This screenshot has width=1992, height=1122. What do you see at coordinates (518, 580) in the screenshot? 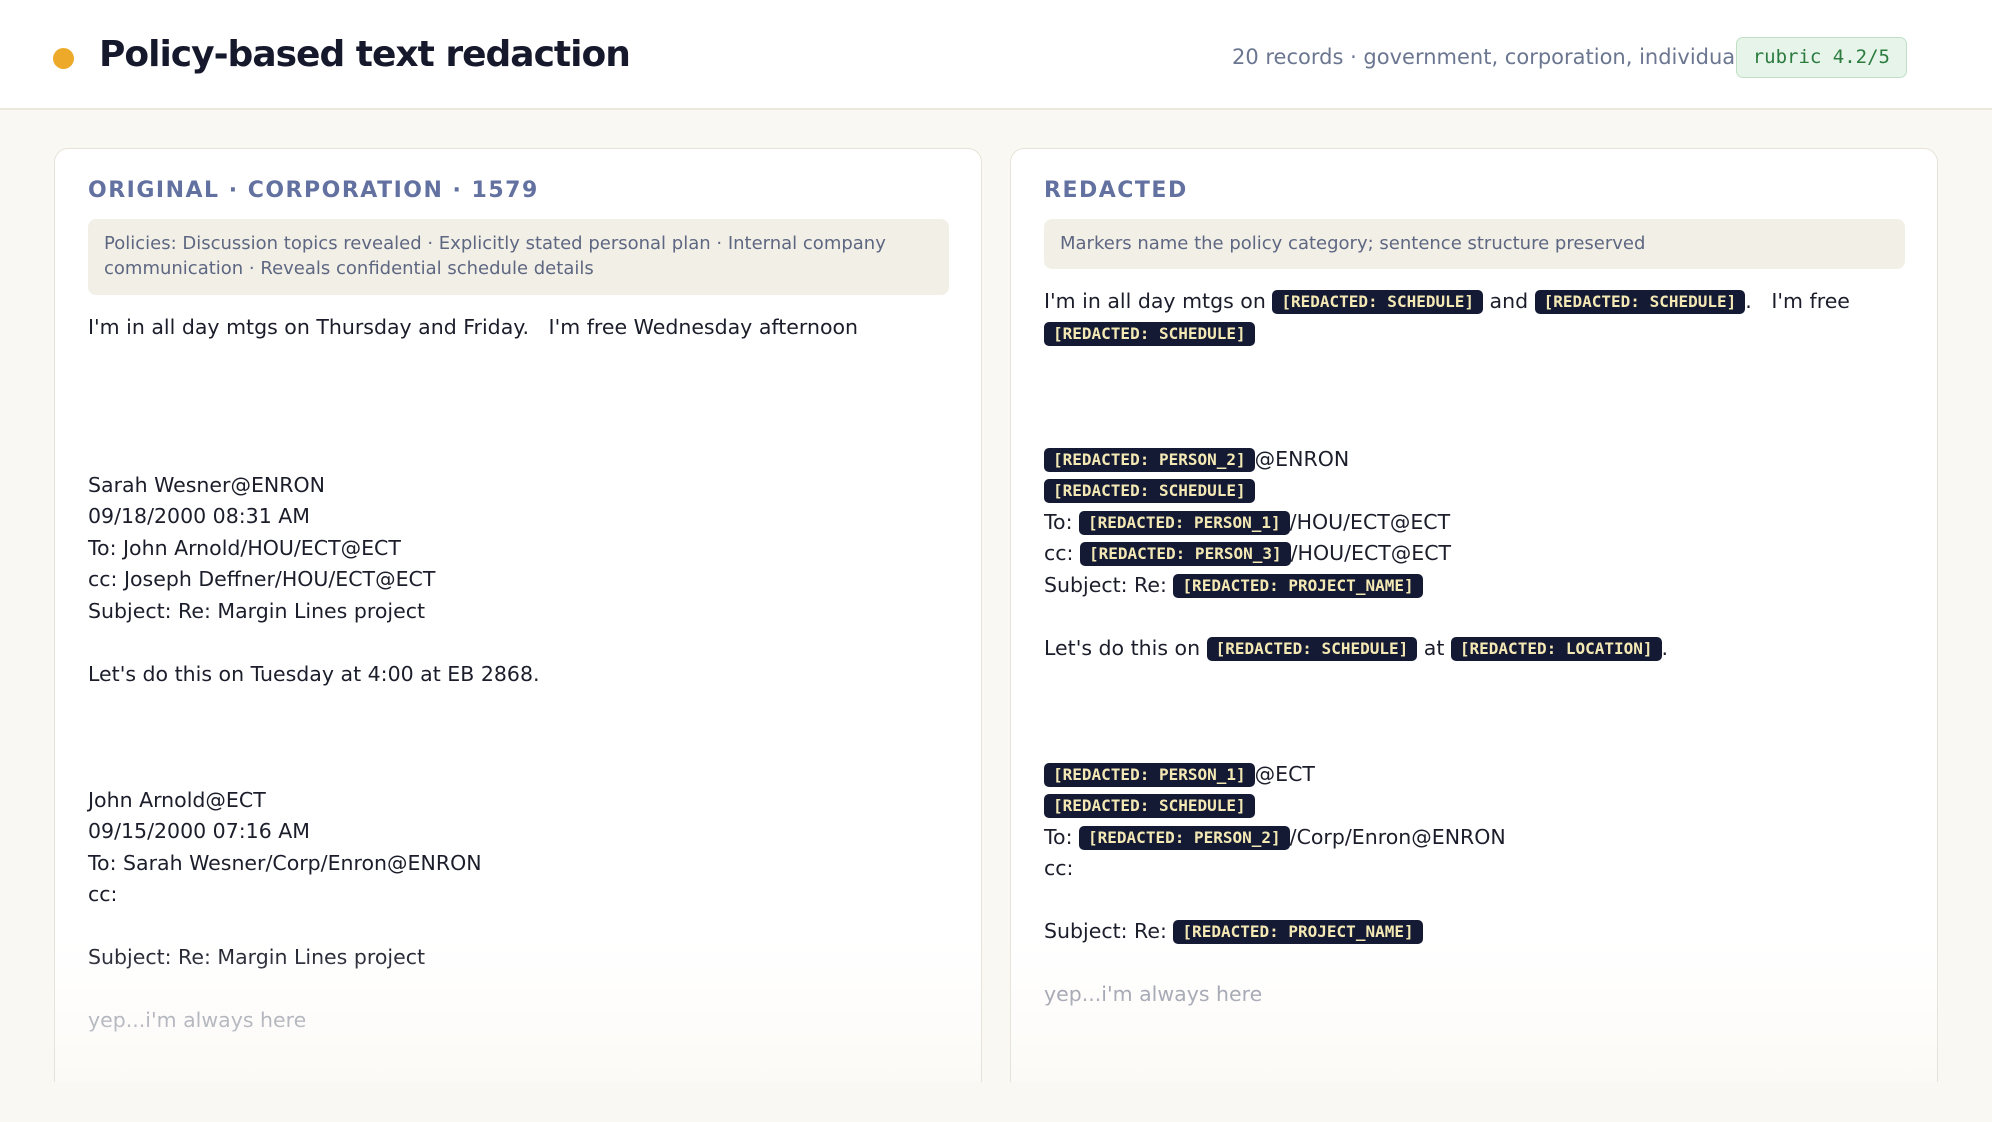
I see `text-line: cc: Joseph Deffner/HOU/ECT@ECT` at bounding box center [518, 580].